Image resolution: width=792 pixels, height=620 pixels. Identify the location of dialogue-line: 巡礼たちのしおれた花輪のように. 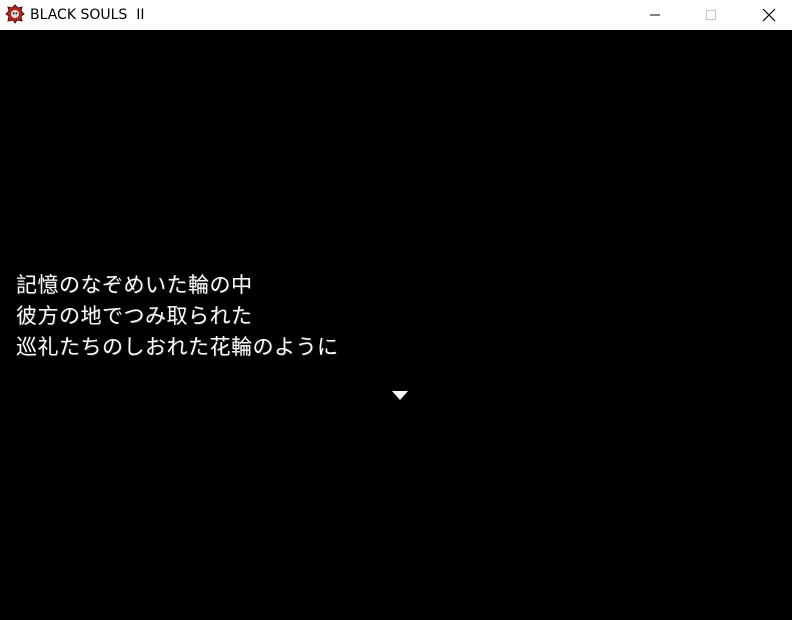
(177, 347).